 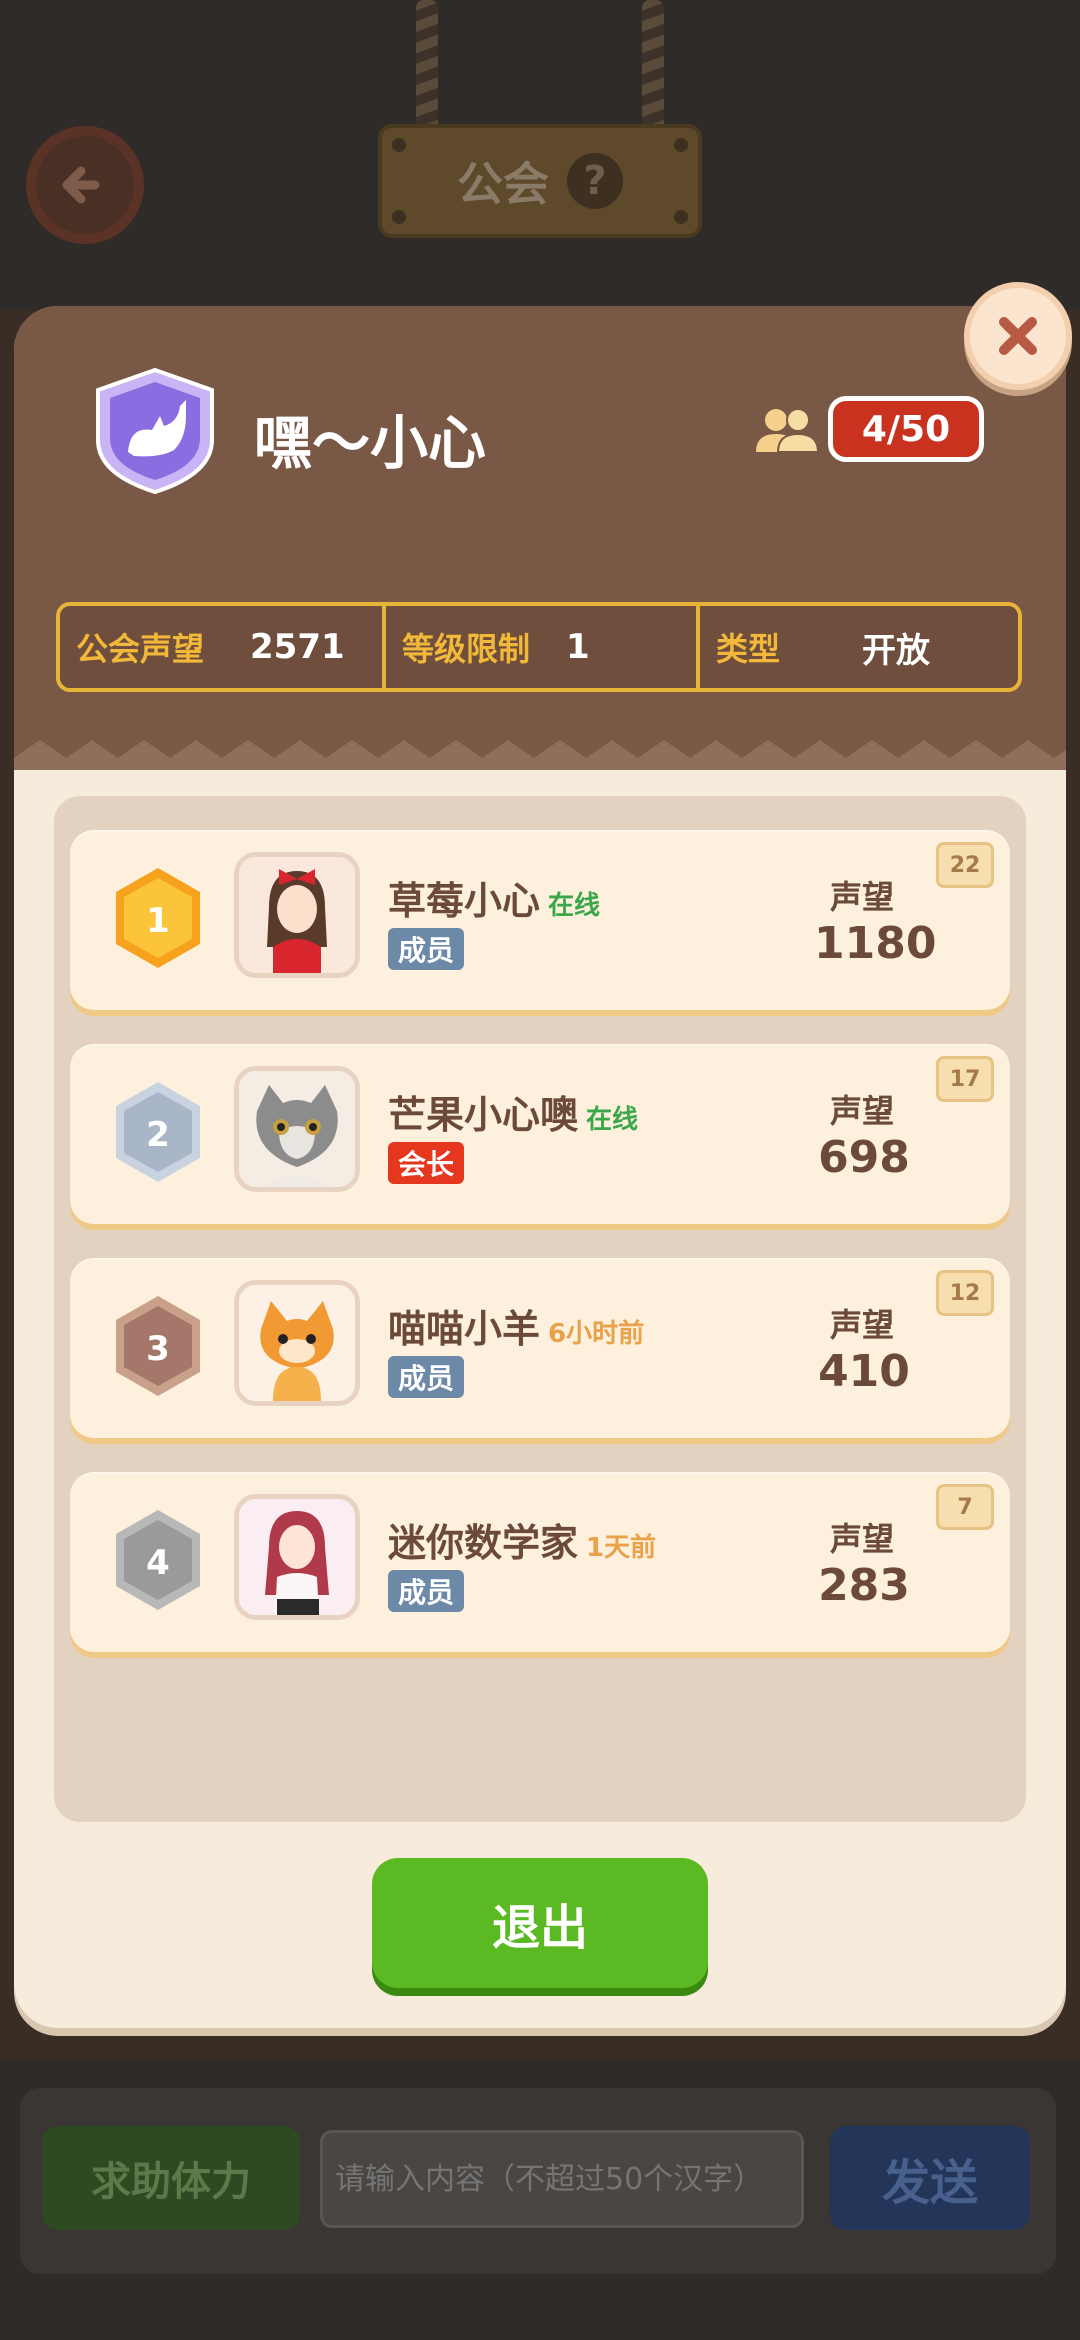 What do you see at coordinates (857, 647) in the screenshot?
I see `stat-type: 类型 开放` at bounding box center [857, 647].